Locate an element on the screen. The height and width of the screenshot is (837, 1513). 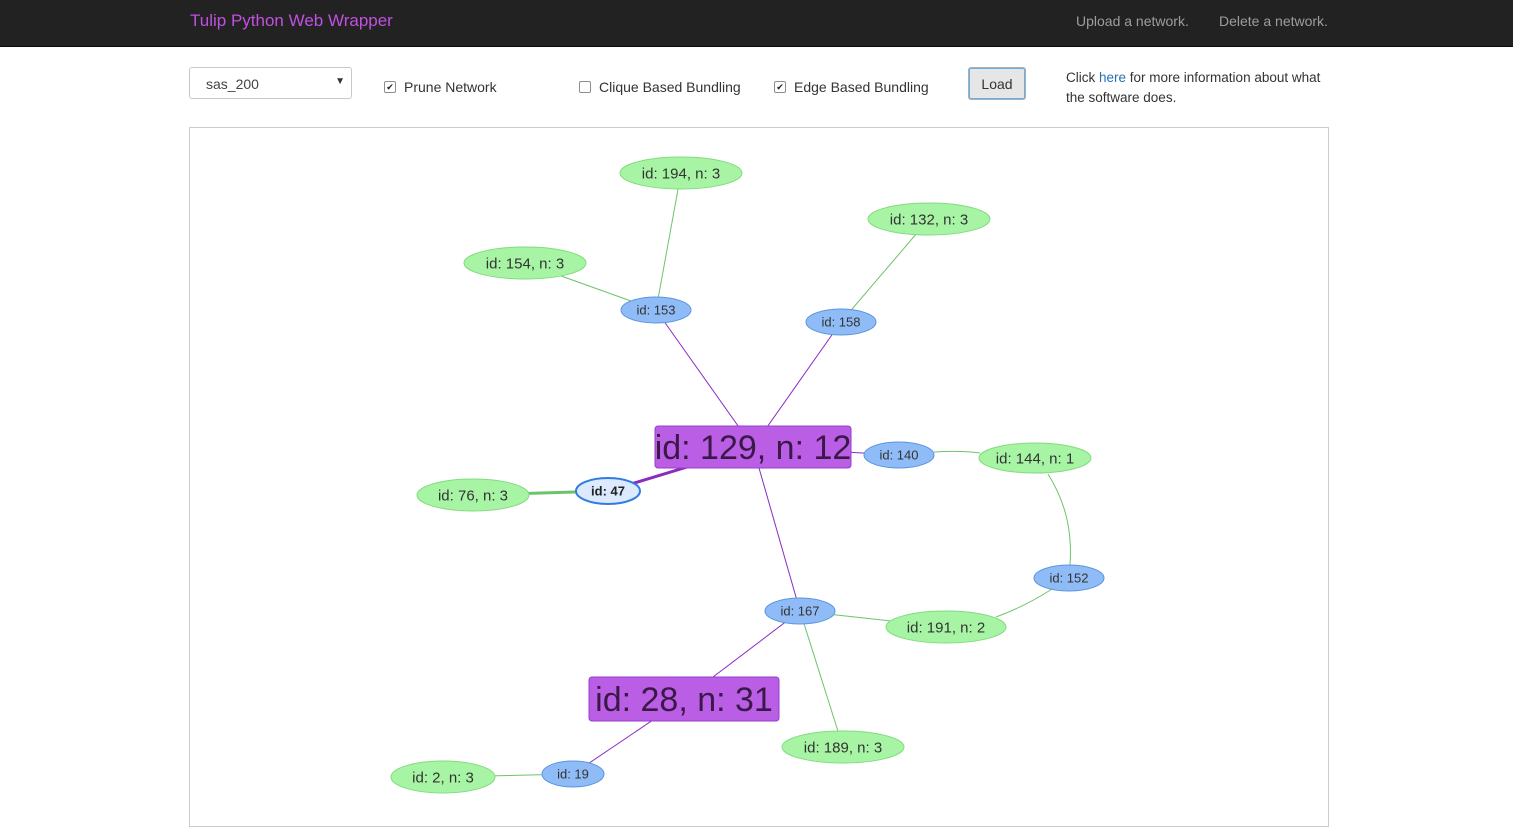
clique-bundling-label: Clique Based Bundling is located at coordinates (670, 87).